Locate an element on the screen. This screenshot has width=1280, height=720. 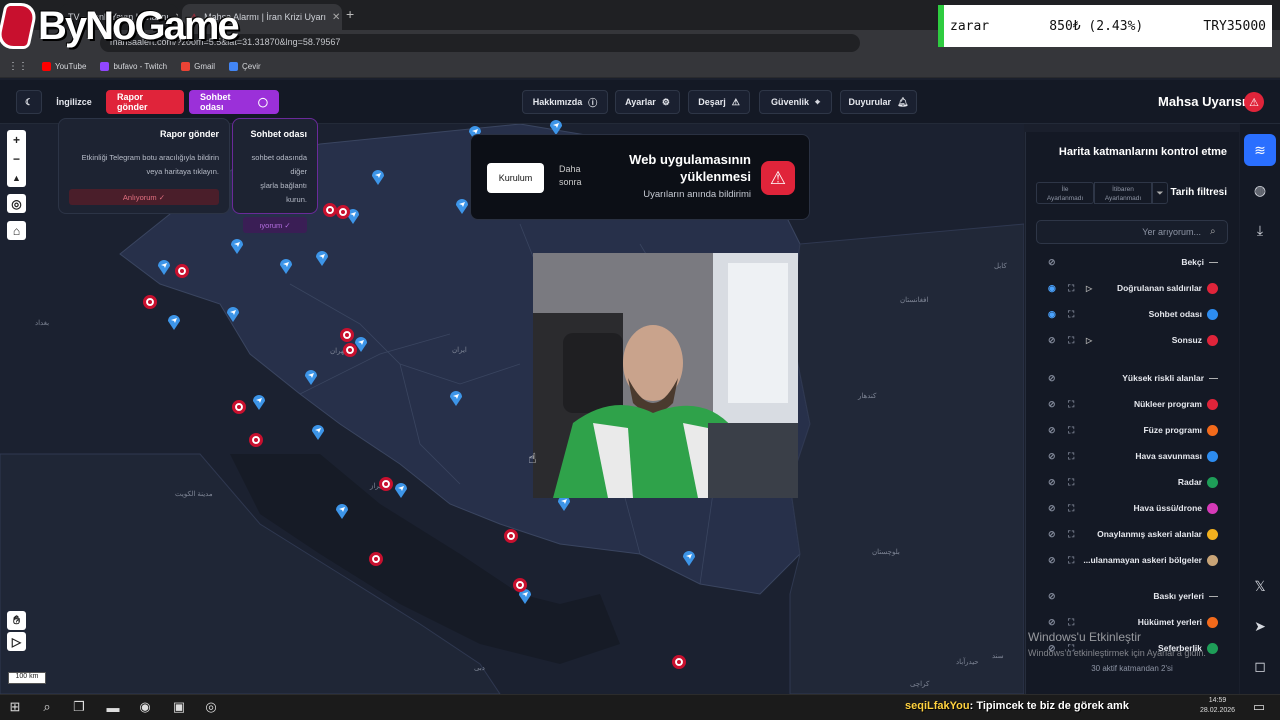
layer-row: ⊘ ⛶ Füze programı is located at coordinates (1126, 430).